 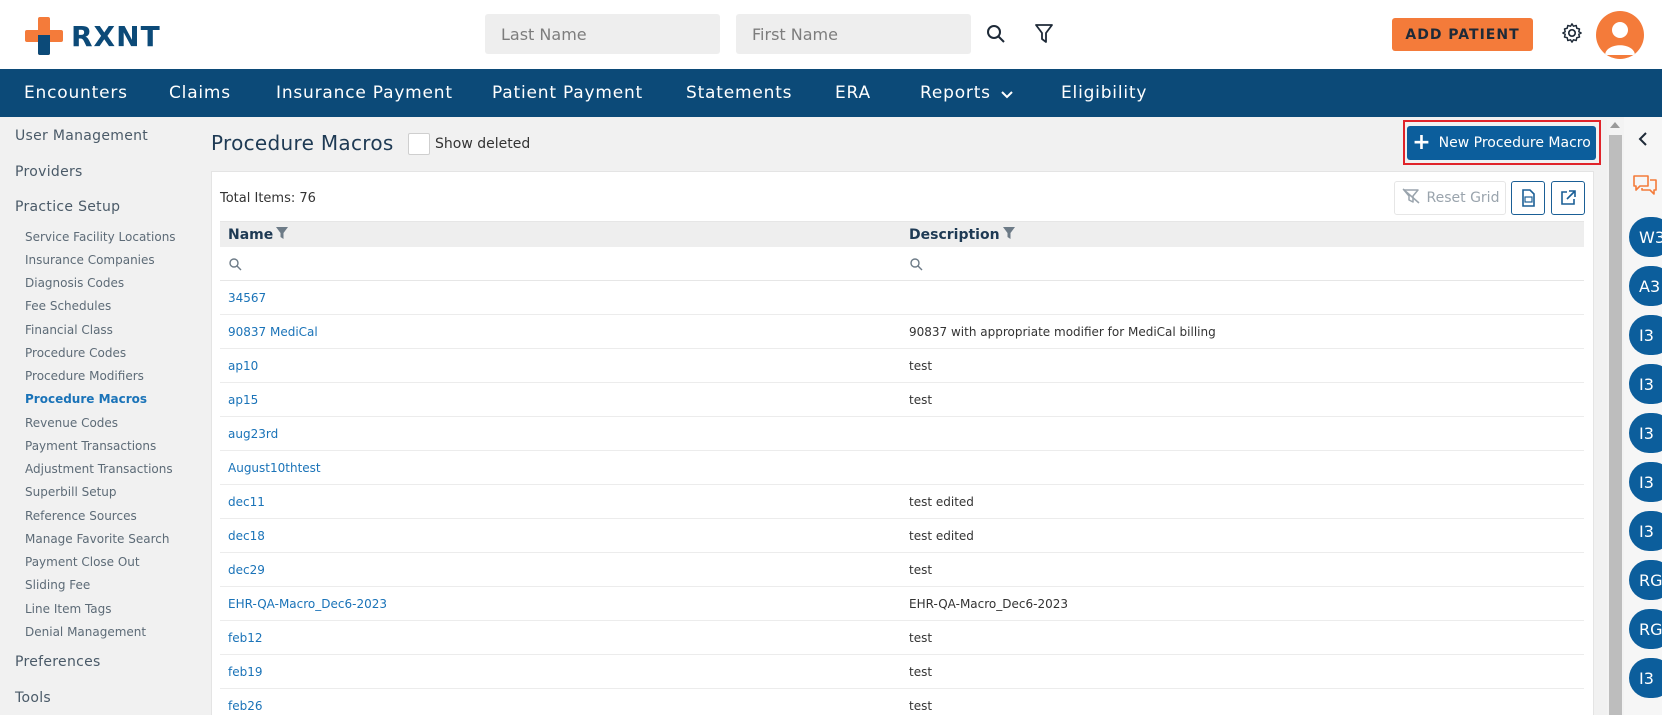 What do you see at coordinates (74, 283) in the screenshot?
I see `sidebar-item-diagnosis-codes: Diagnosis Codes` at bounding box center [74, 283].